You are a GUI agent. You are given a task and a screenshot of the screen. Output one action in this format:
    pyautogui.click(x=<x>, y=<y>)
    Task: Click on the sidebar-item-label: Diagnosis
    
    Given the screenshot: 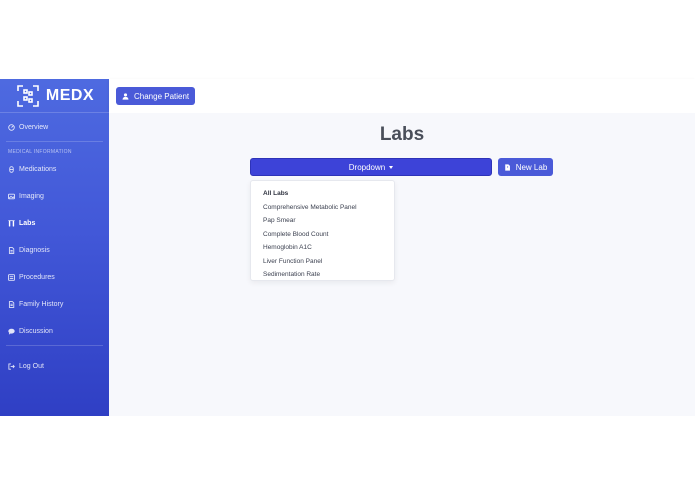 What is the action you would take?
    pyautogui.click(x=34, y=250)
    